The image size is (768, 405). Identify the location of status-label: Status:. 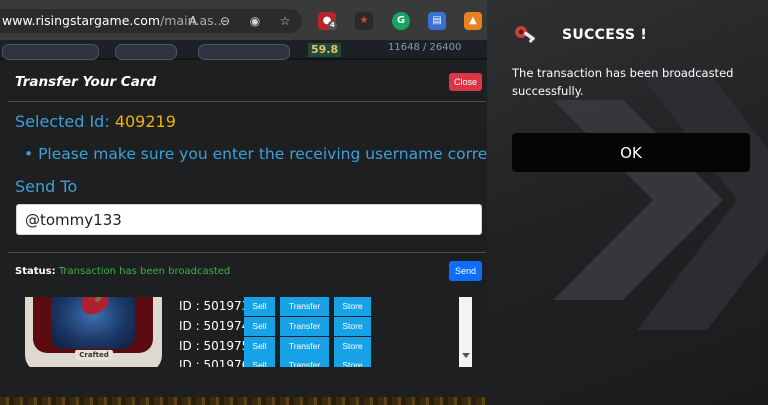
(35, 271).